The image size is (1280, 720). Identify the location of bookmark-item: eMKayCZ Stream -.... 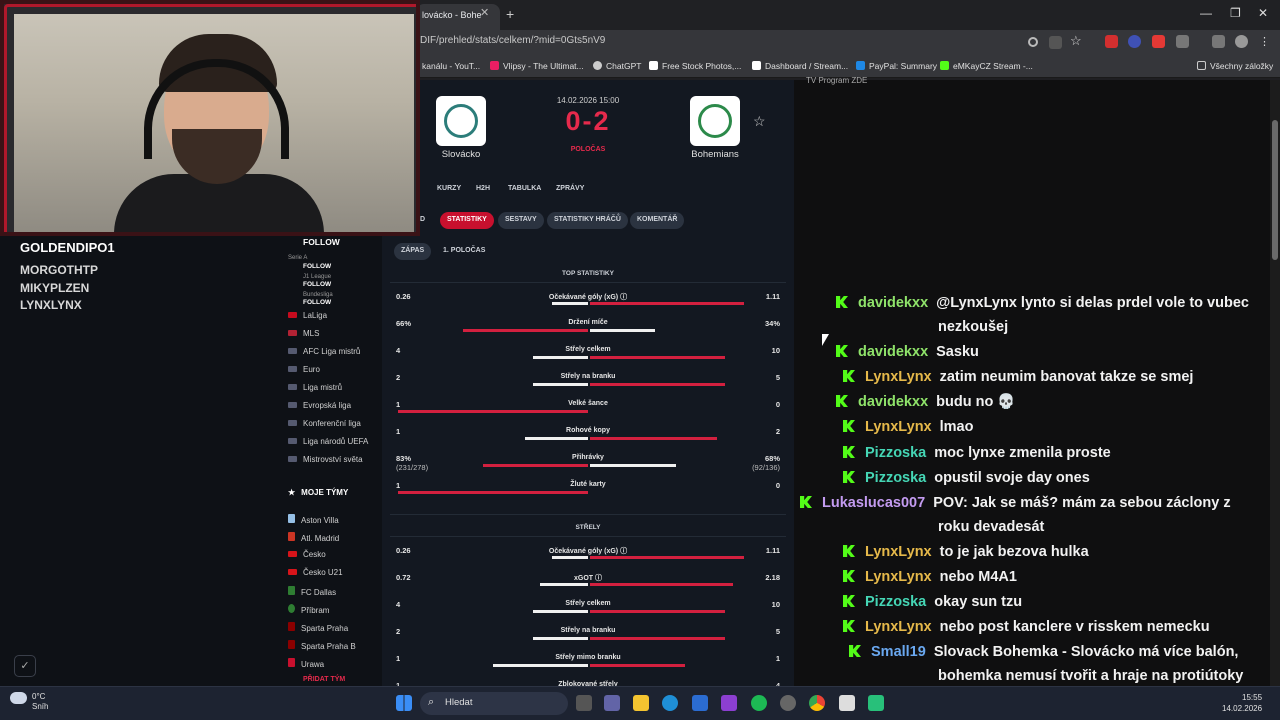
(986, 66).